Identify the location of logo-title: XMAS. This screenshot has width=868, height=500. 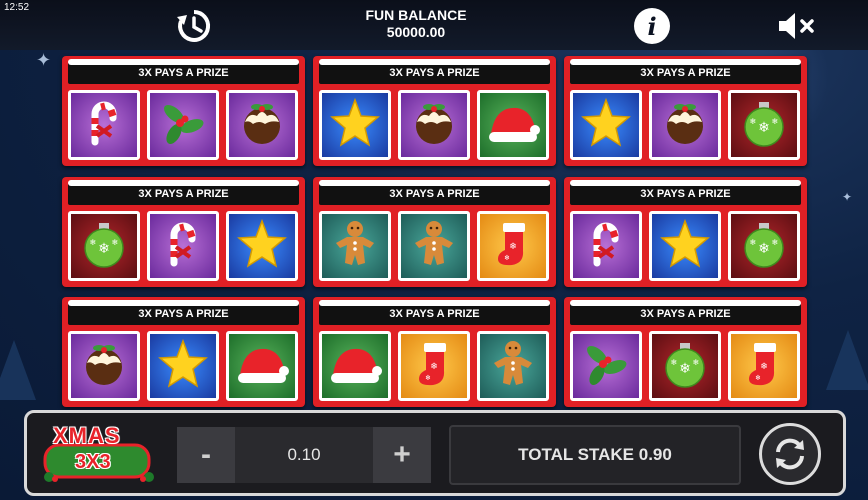
(87, 435).